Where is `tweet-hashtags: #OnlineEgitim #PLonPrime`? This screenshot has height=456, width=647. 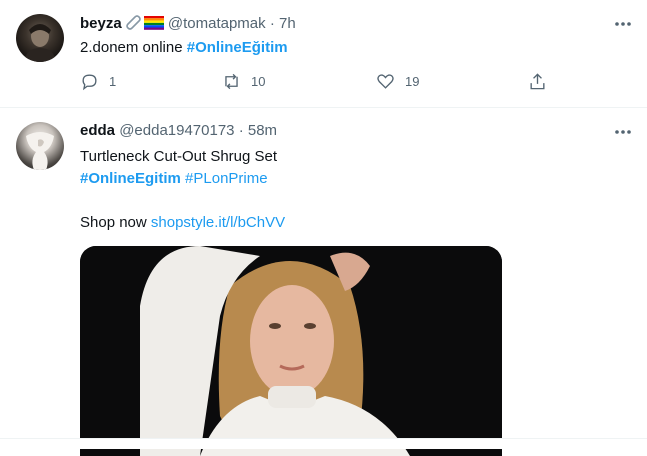 tweet-hashtags: #OnlineEgitim #PLonPrime is located at coordinates (174, 178).